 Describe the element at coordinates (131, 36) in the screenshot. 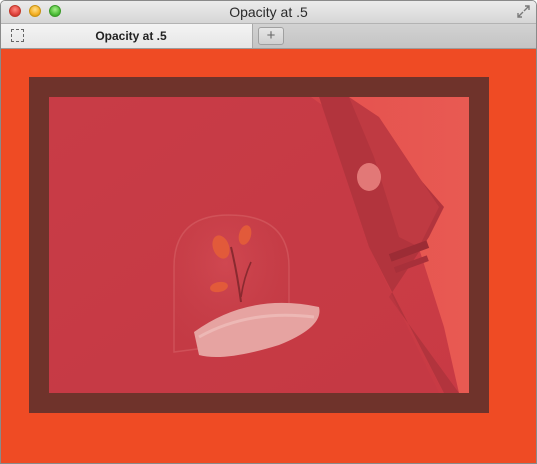

I see `tab-title: Opacity at .5` at that location.